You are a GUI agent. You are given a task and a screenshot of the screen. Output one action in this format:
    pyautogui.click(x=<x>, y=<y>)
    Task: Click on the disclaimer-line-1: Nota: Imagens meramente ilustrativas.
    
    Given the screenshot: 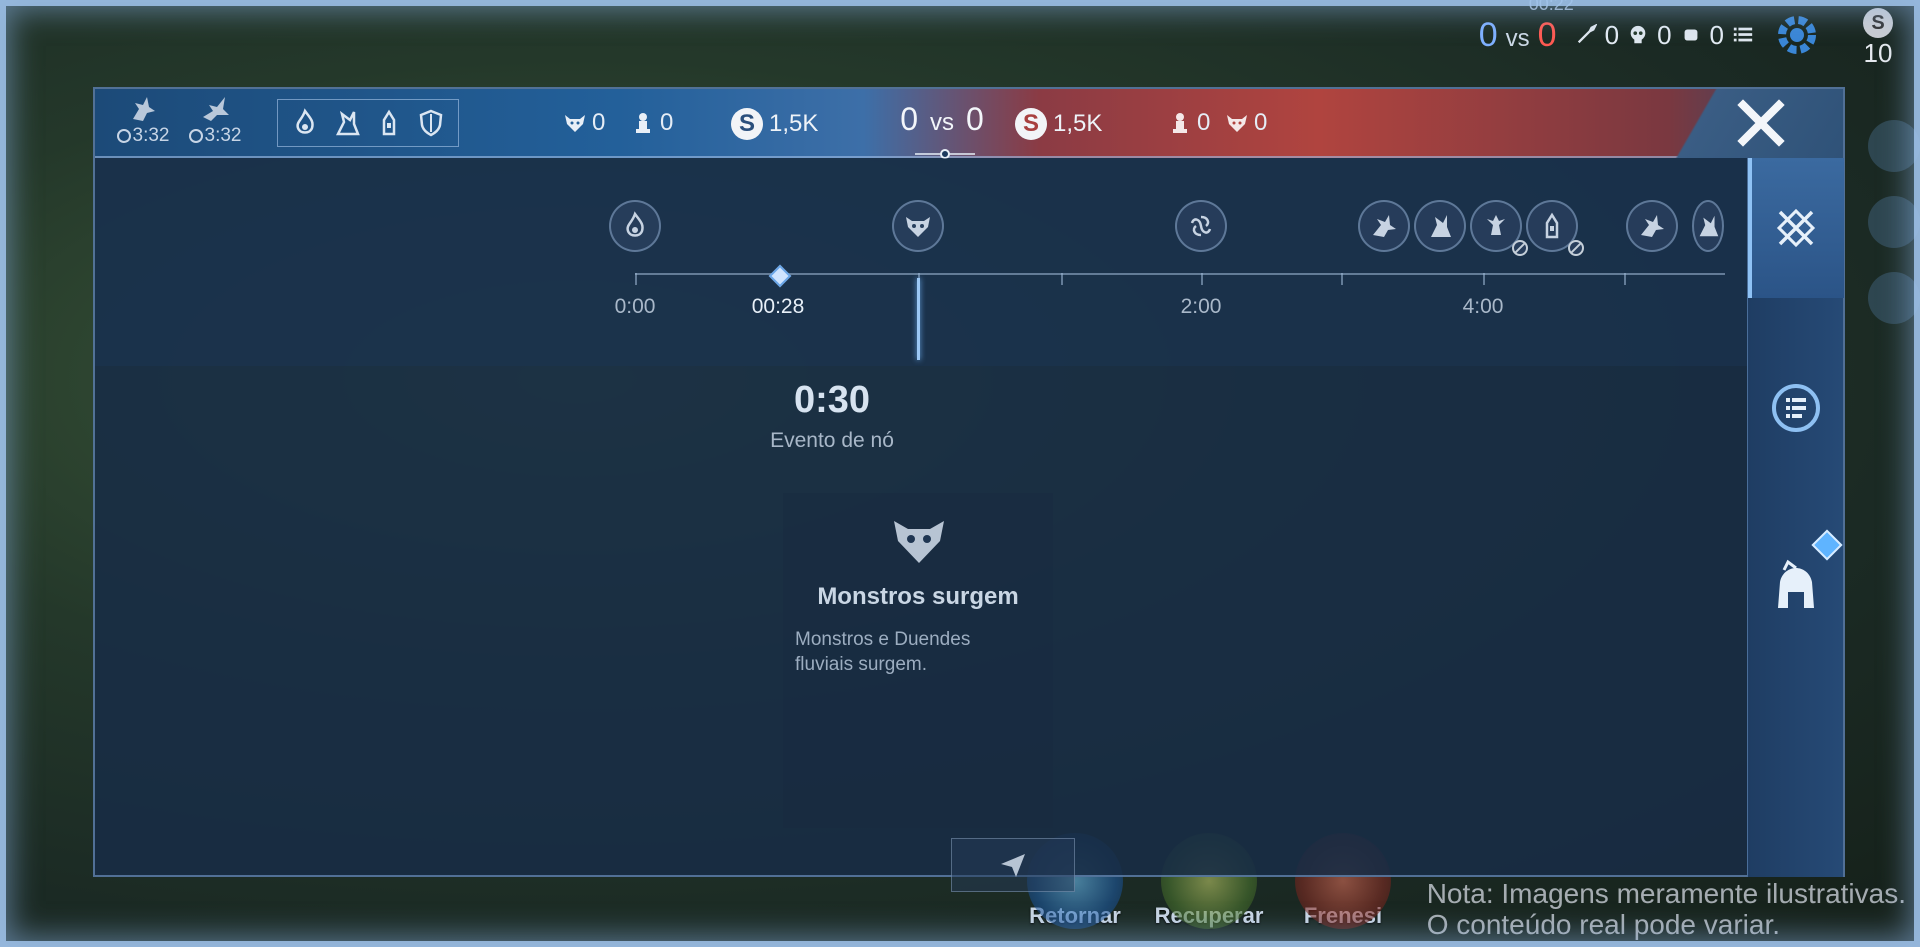 What is the action you would take?
    pyautogui.click(x=1666, y=894)
    